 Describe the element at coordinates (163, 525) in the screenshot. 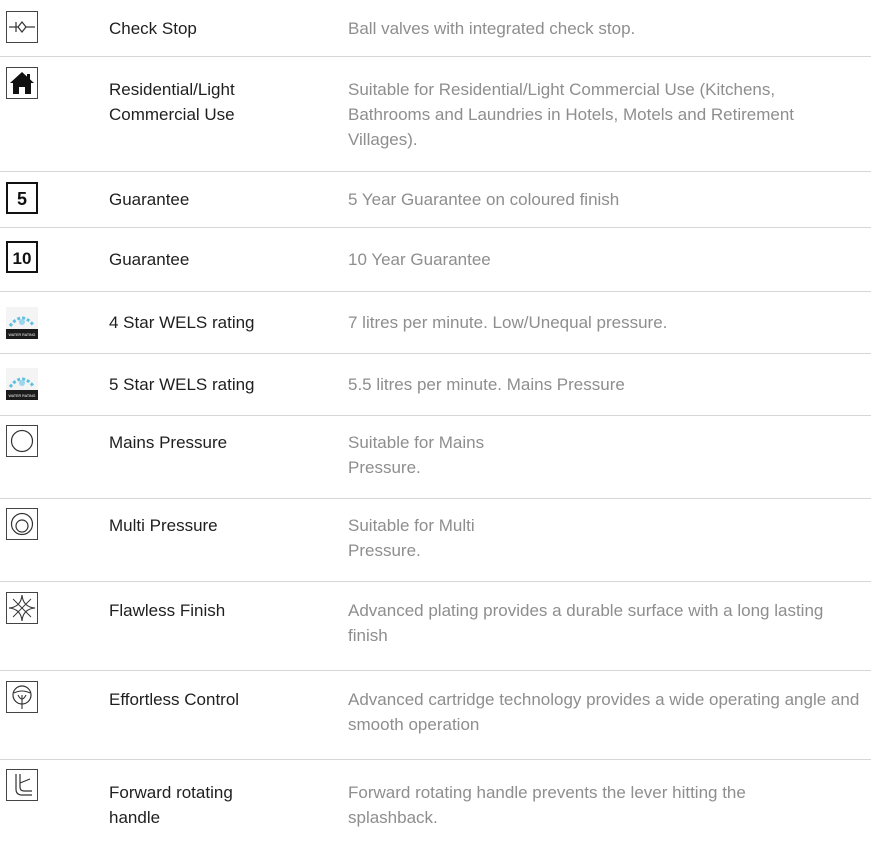

I see `feature-name: Multi Pressure` at that location.